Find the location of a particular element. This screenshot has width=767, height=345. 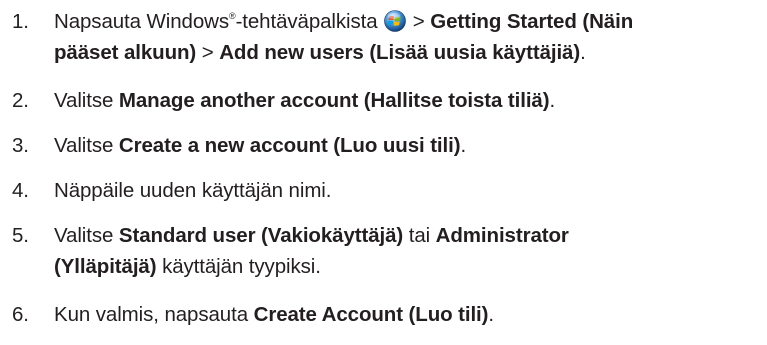

bold-term: pääset alkuun) is located at coordinates (125, 52).